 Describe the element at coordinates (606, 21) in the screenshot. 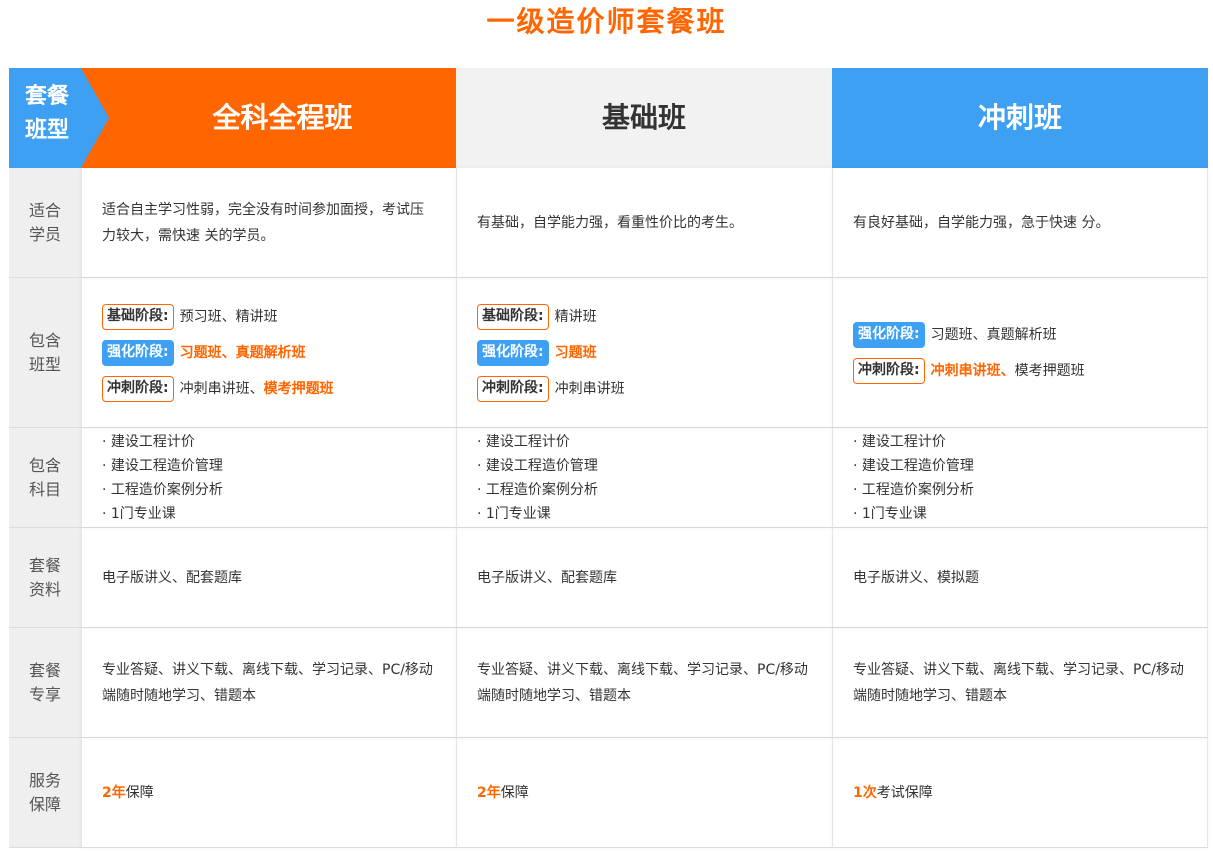

I see `page-title: 一级造价师套餐班` at that location.